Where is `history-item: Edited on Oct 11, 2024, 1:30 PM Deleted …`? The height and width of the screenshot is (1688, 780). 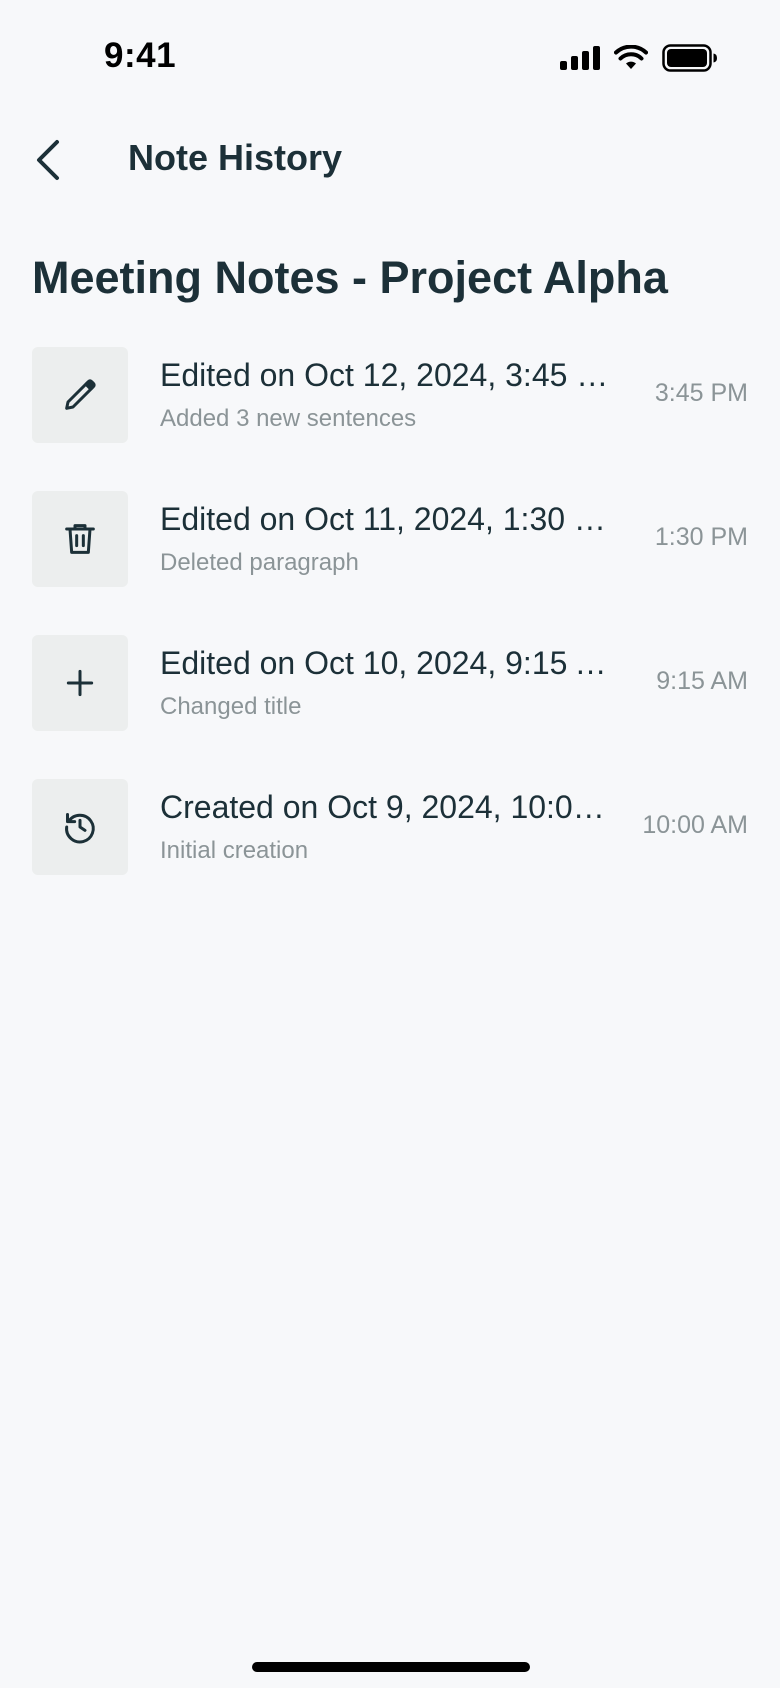 history-item: Edited on Oct 11, 2024, 1:30 PM Deleted … is located at coordinates (390, 539).